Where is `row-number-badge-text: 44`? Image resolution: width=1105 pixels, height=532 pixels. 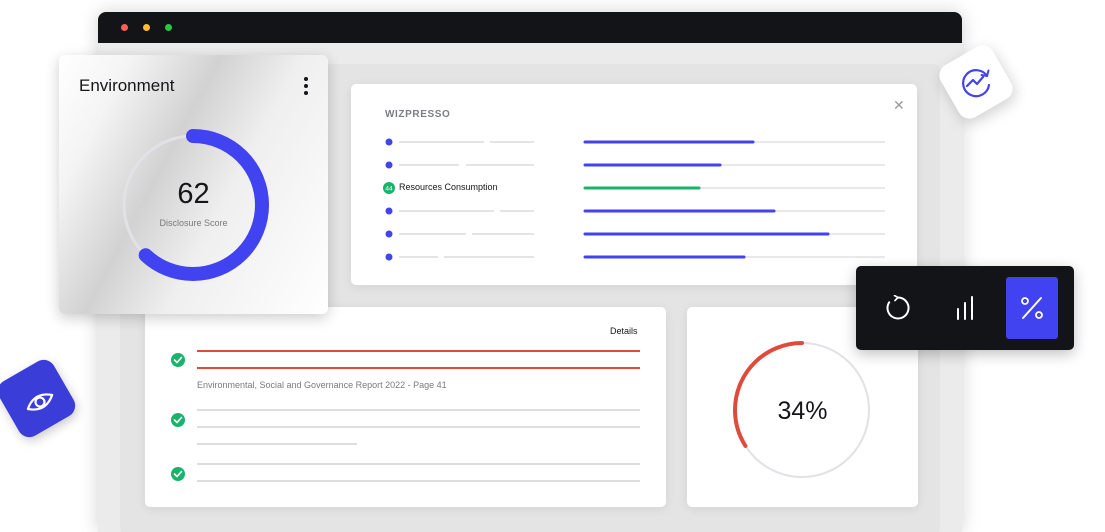 row-number-badge-text: 44 is located at coordinates (389, 189).